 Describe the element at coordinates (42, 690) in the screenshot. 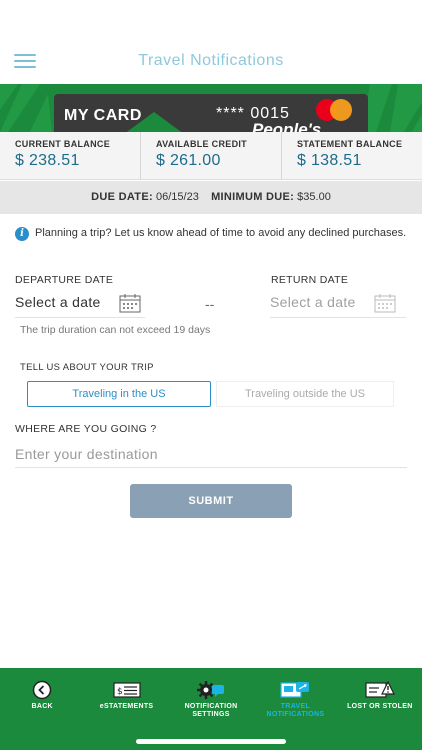

I see `back-icon` at that location.